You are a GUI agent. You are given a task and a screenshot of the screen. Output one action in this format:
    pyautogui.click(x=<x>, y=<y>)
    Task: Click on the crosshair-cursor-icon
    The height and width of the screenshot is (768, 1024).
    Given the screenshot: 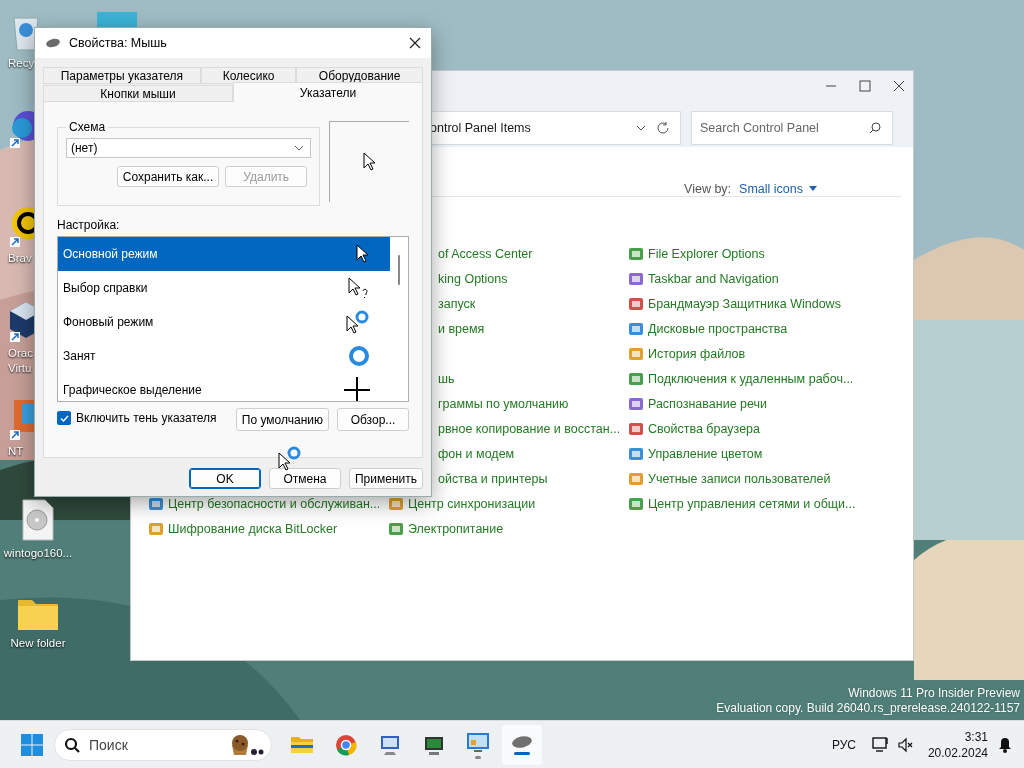 What is the action you would take?
    pyautogui.click(x=357, y=389)
    